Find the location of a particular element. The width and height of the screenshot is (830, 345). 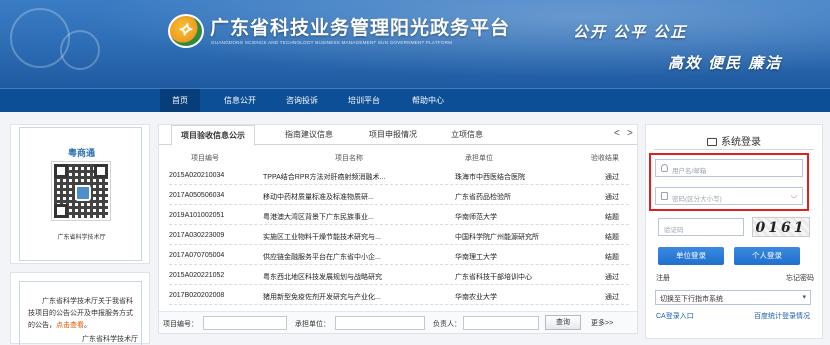

unit-input is located at coordinates (380, 323).